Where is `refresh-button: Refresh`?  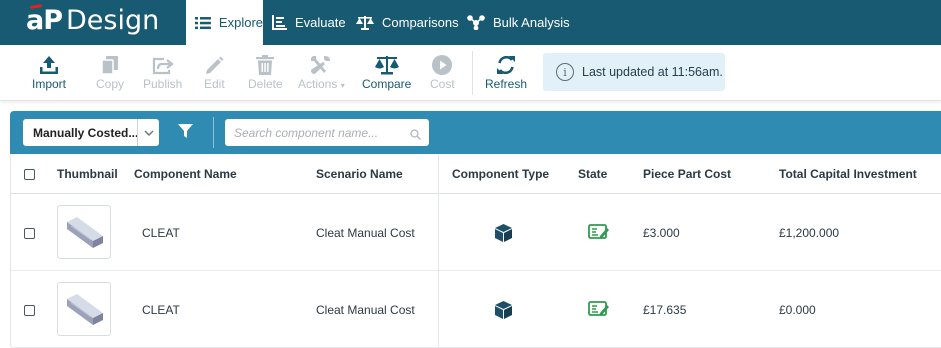 refresh-button: Refresh is located at coordinates (506, 72).